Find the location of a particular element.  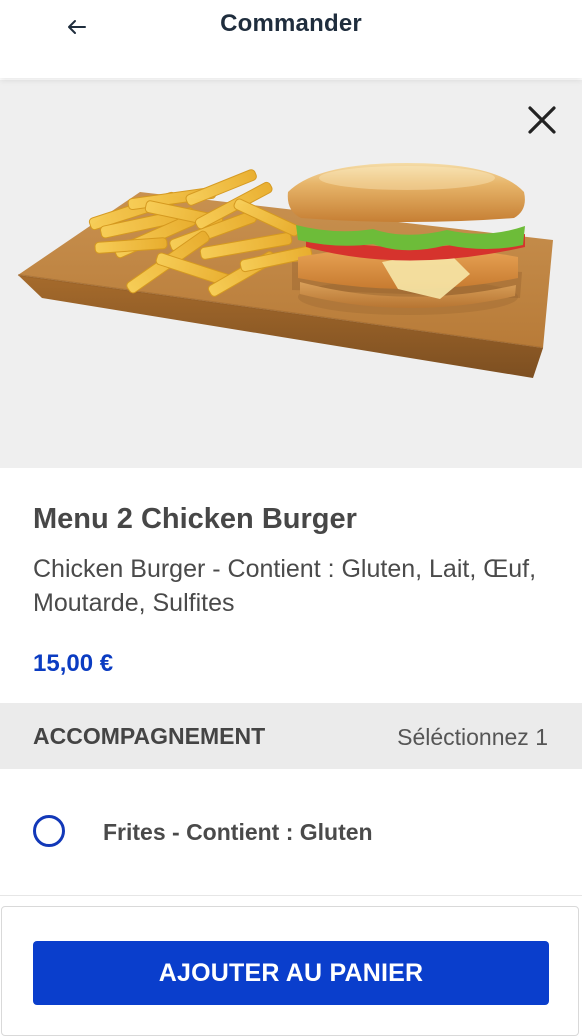

radio-button is located at coordinates (49, 831).